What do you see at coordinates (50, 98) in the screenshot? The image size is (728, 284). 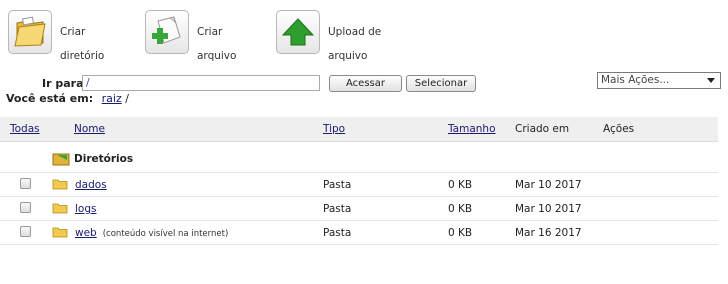 I see `you-are-in-label: Você está em:` at bounding box center [50, 98].